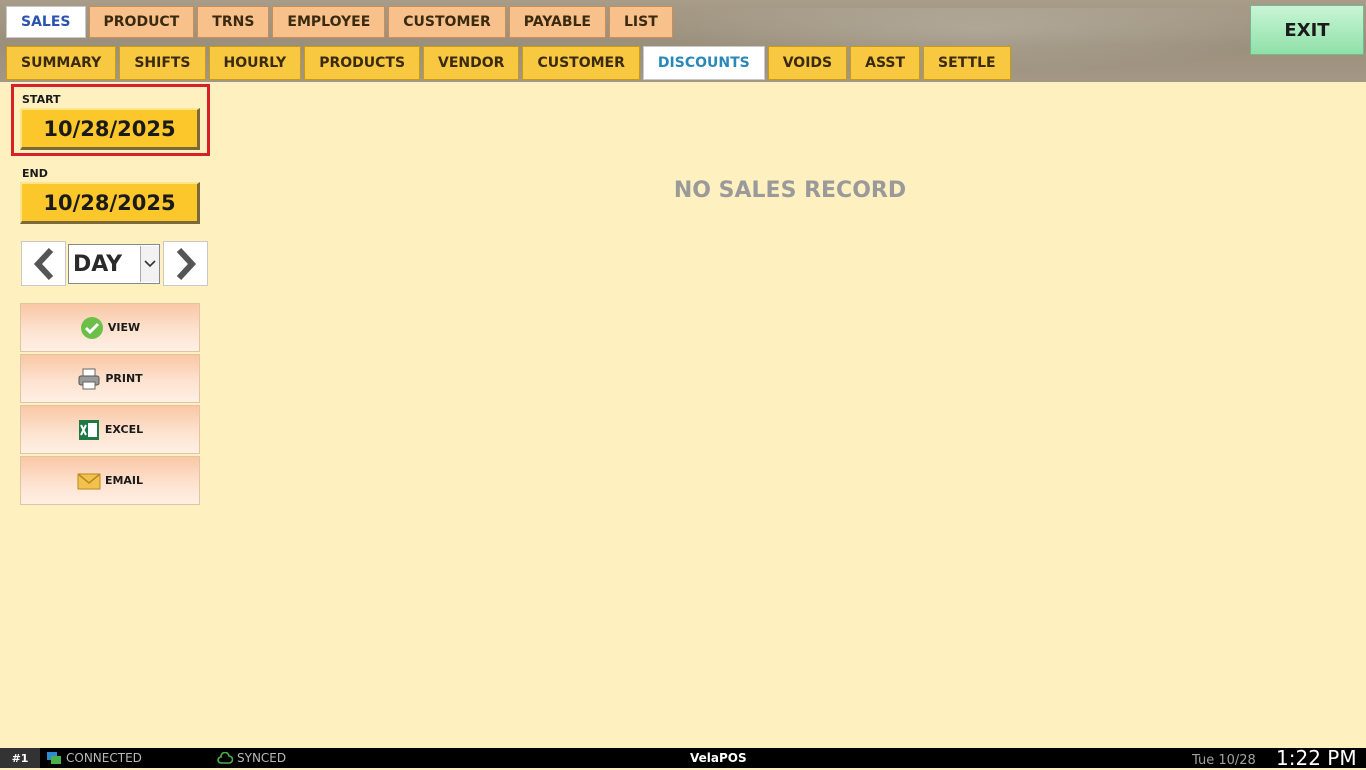 This screenshot has width=1366, height=770. I want to click on next-period-button, so click(185, 263).